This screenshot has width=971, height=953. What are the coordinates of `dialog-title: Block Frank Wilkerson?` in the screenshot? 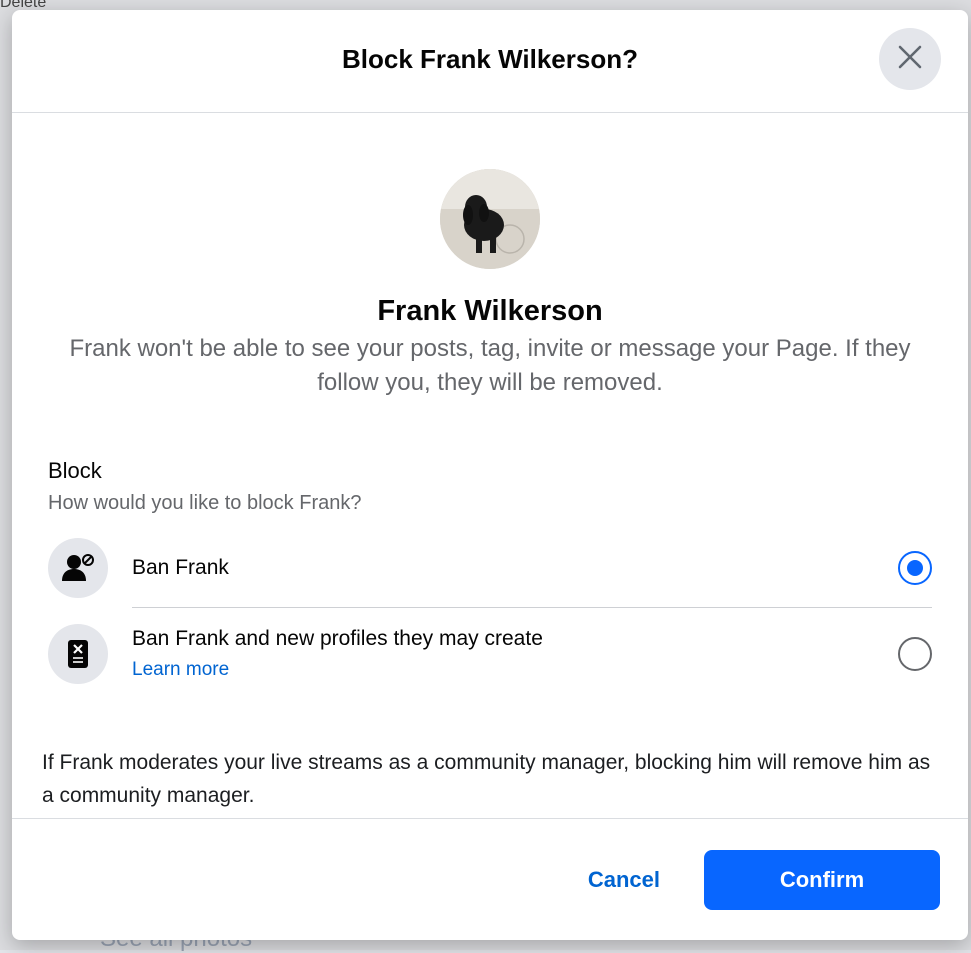 It's located at (490, 58).